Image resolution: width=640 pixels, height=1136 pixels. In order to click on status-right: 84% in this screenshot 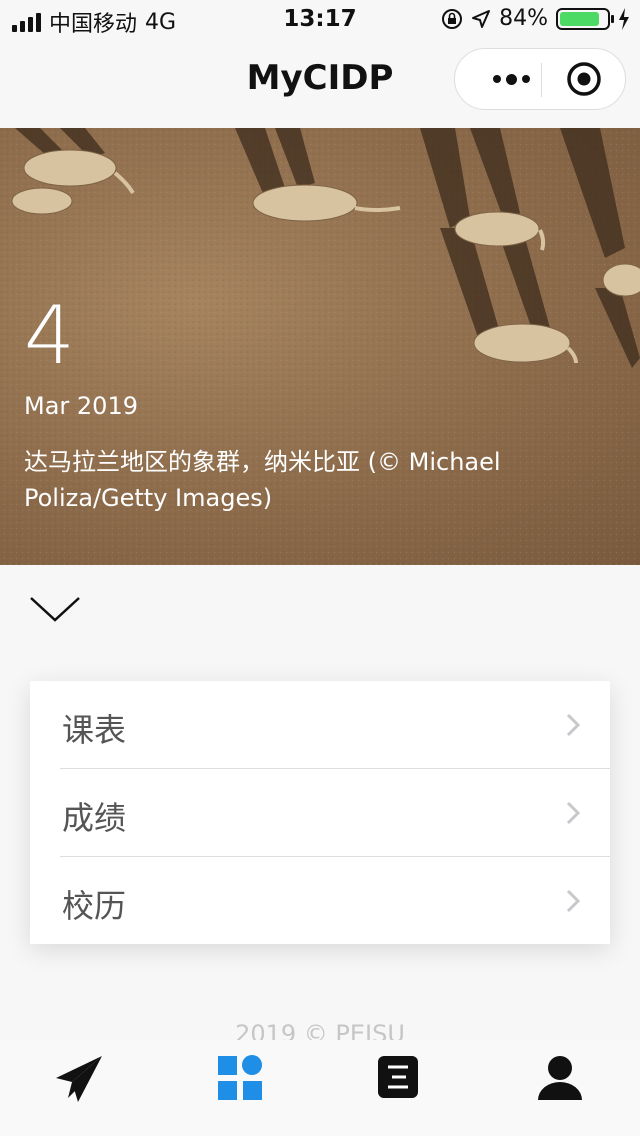, I will do `click(535, 18)`.